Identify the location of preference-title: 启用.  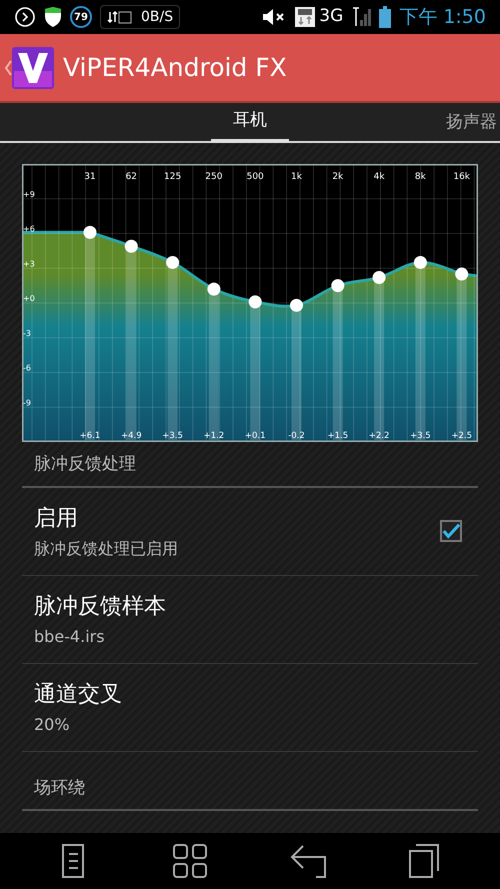
(56, 518).